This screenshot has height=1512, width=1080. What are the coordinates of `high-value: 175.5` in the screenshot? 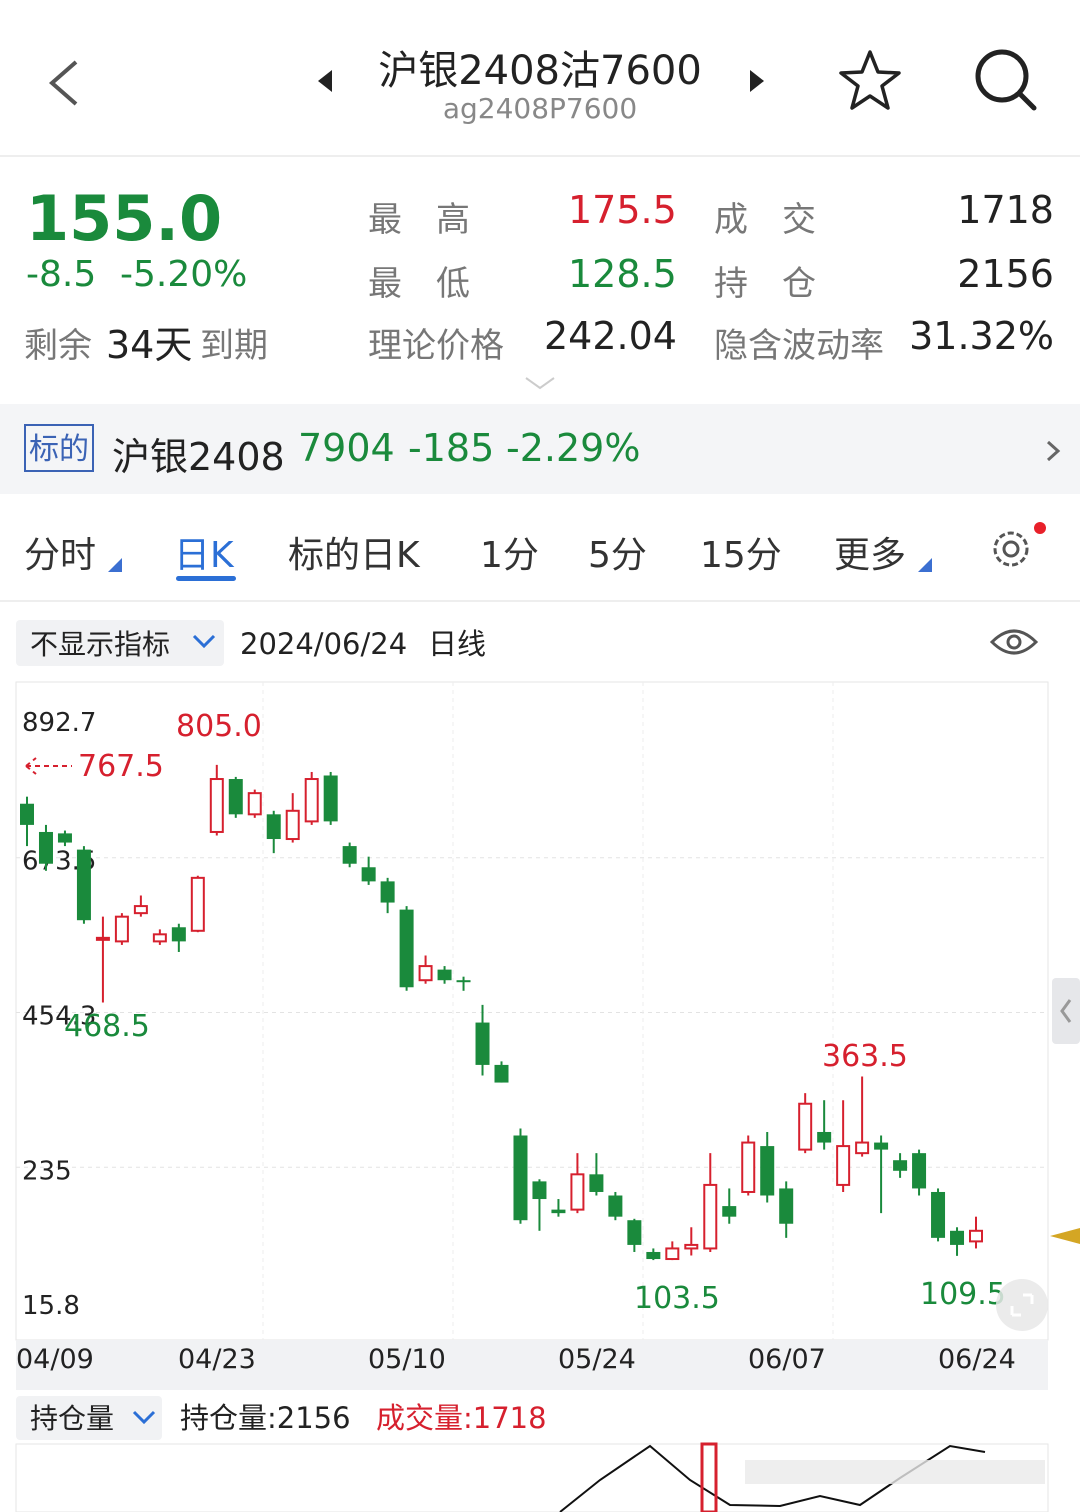 It's located at (622, 210).